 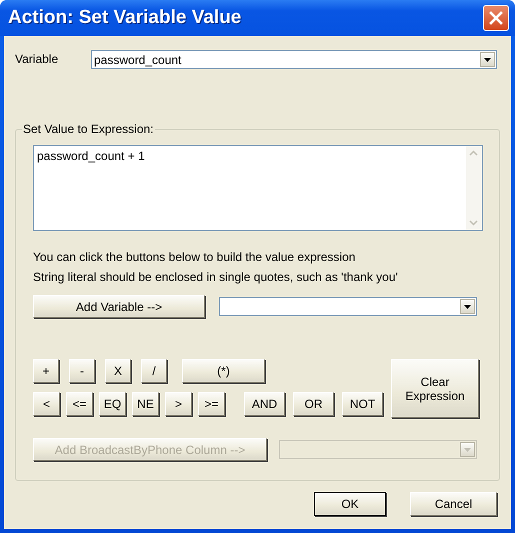 What do you see at coordinates (223, 371) in the screenshot?
I see `operator-button: (*)` at bounding box center [223, 371].